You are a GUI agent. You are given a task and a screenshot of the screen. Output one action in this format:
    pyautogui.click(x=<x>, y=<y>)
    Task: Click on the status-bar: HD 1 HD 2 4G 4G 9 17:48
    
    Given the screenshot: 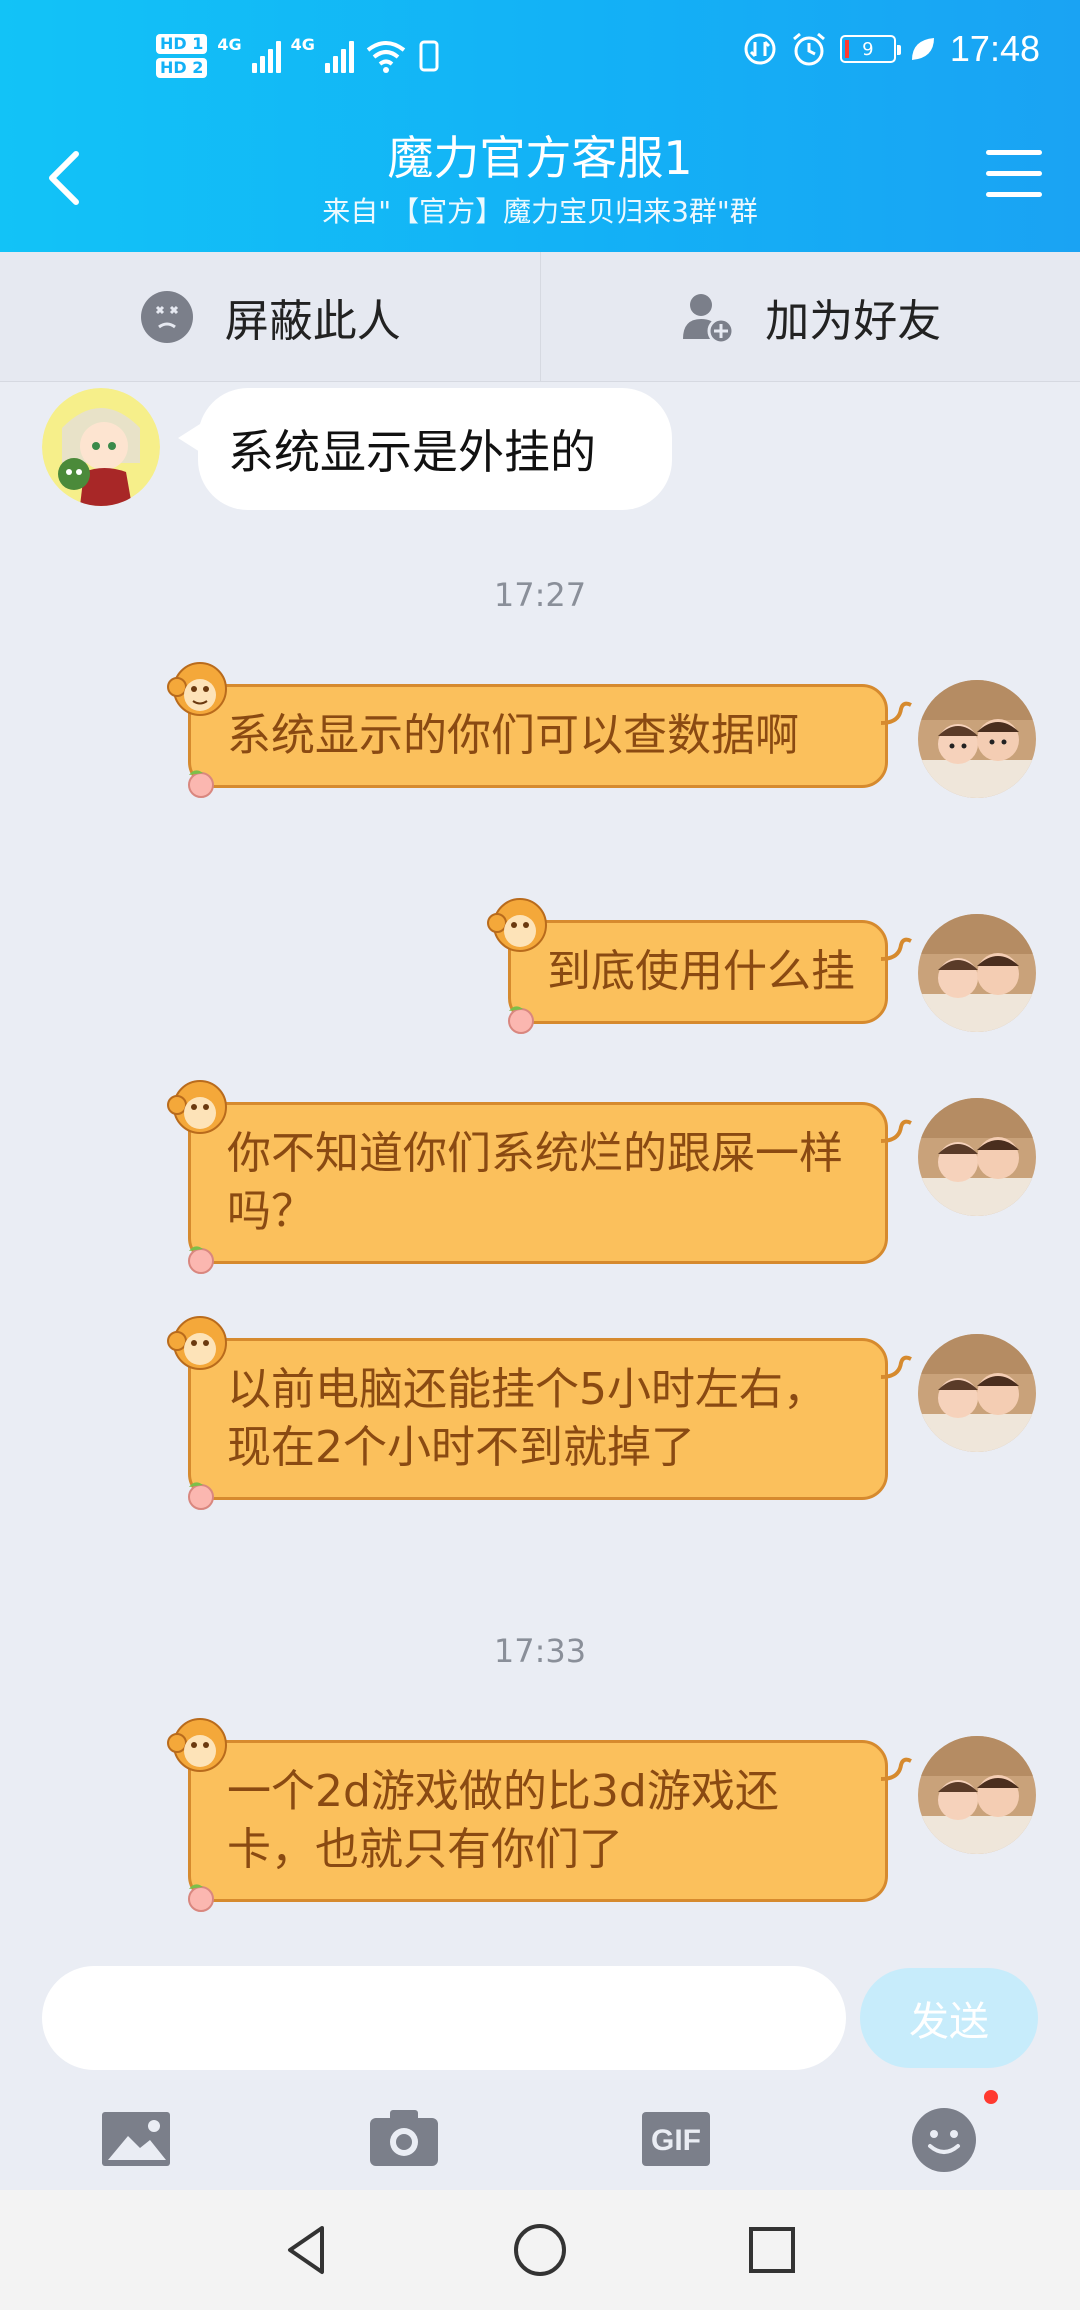 What is the action you would take?
    pyautogui.click(x=540, y=63)
    